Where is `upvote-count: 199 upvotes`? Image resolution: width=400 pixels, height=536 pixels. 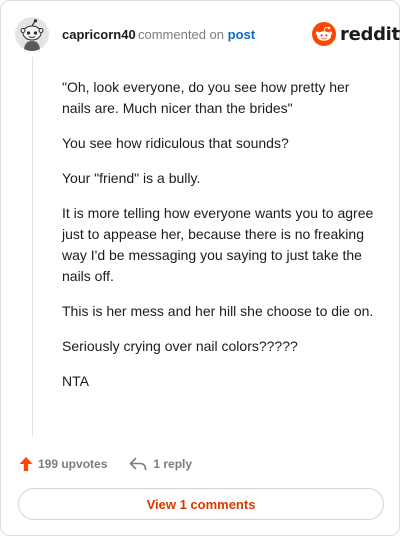 upvote-count: 199 upvotes is located at coordinates (73, 464).